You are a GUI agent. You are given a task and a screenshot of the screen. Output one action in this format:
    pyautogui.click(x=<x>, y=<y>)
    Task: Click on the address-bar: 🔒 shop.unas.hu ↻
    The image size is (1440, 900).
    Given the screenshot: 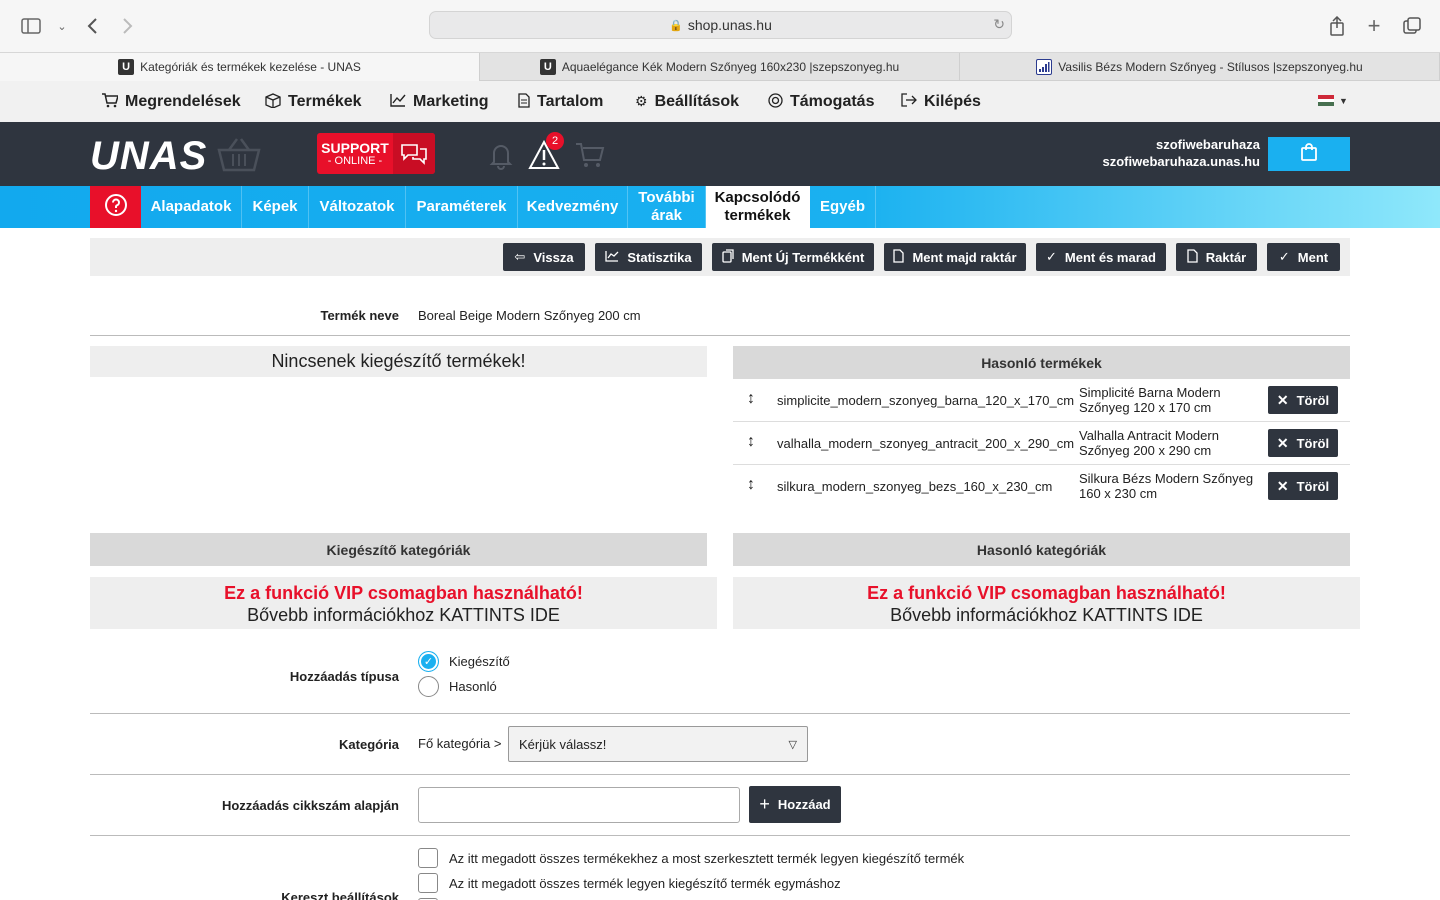 What is the action you would take?
    pyautogui.click(x=720, y=25)
    